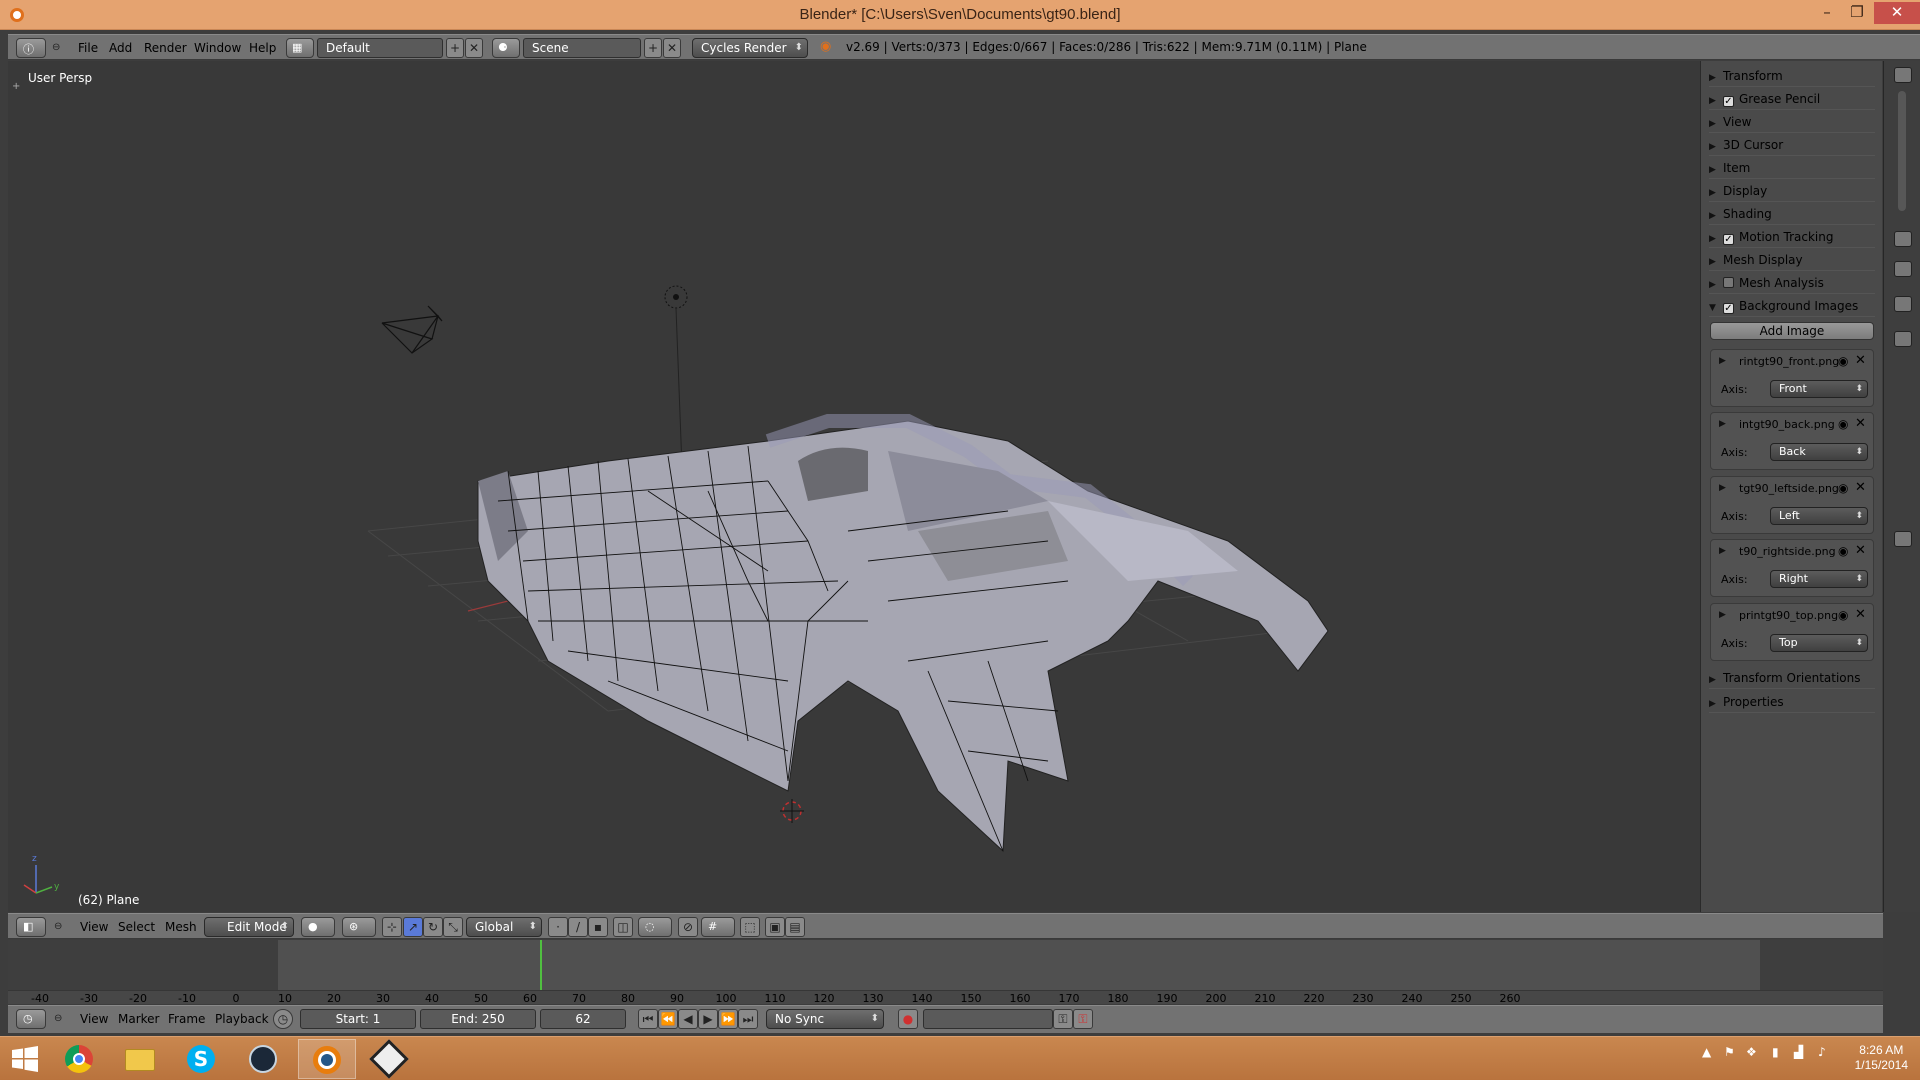  Describe the element at coordinates (750, 927) in the screenshot. I see `opengl-render-icon: ⬚` at that location.